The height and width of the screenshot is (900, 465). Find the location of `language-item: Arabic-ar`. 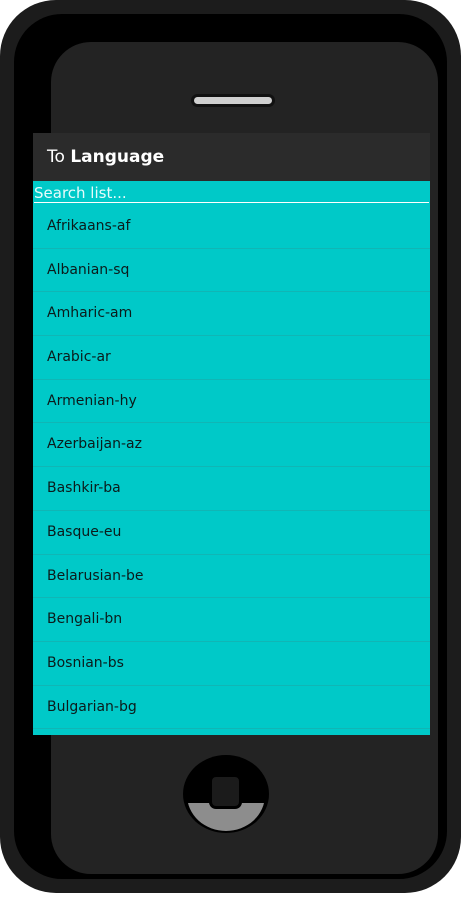

language-item: Arabic-ar is located at coordinates (231, 358).